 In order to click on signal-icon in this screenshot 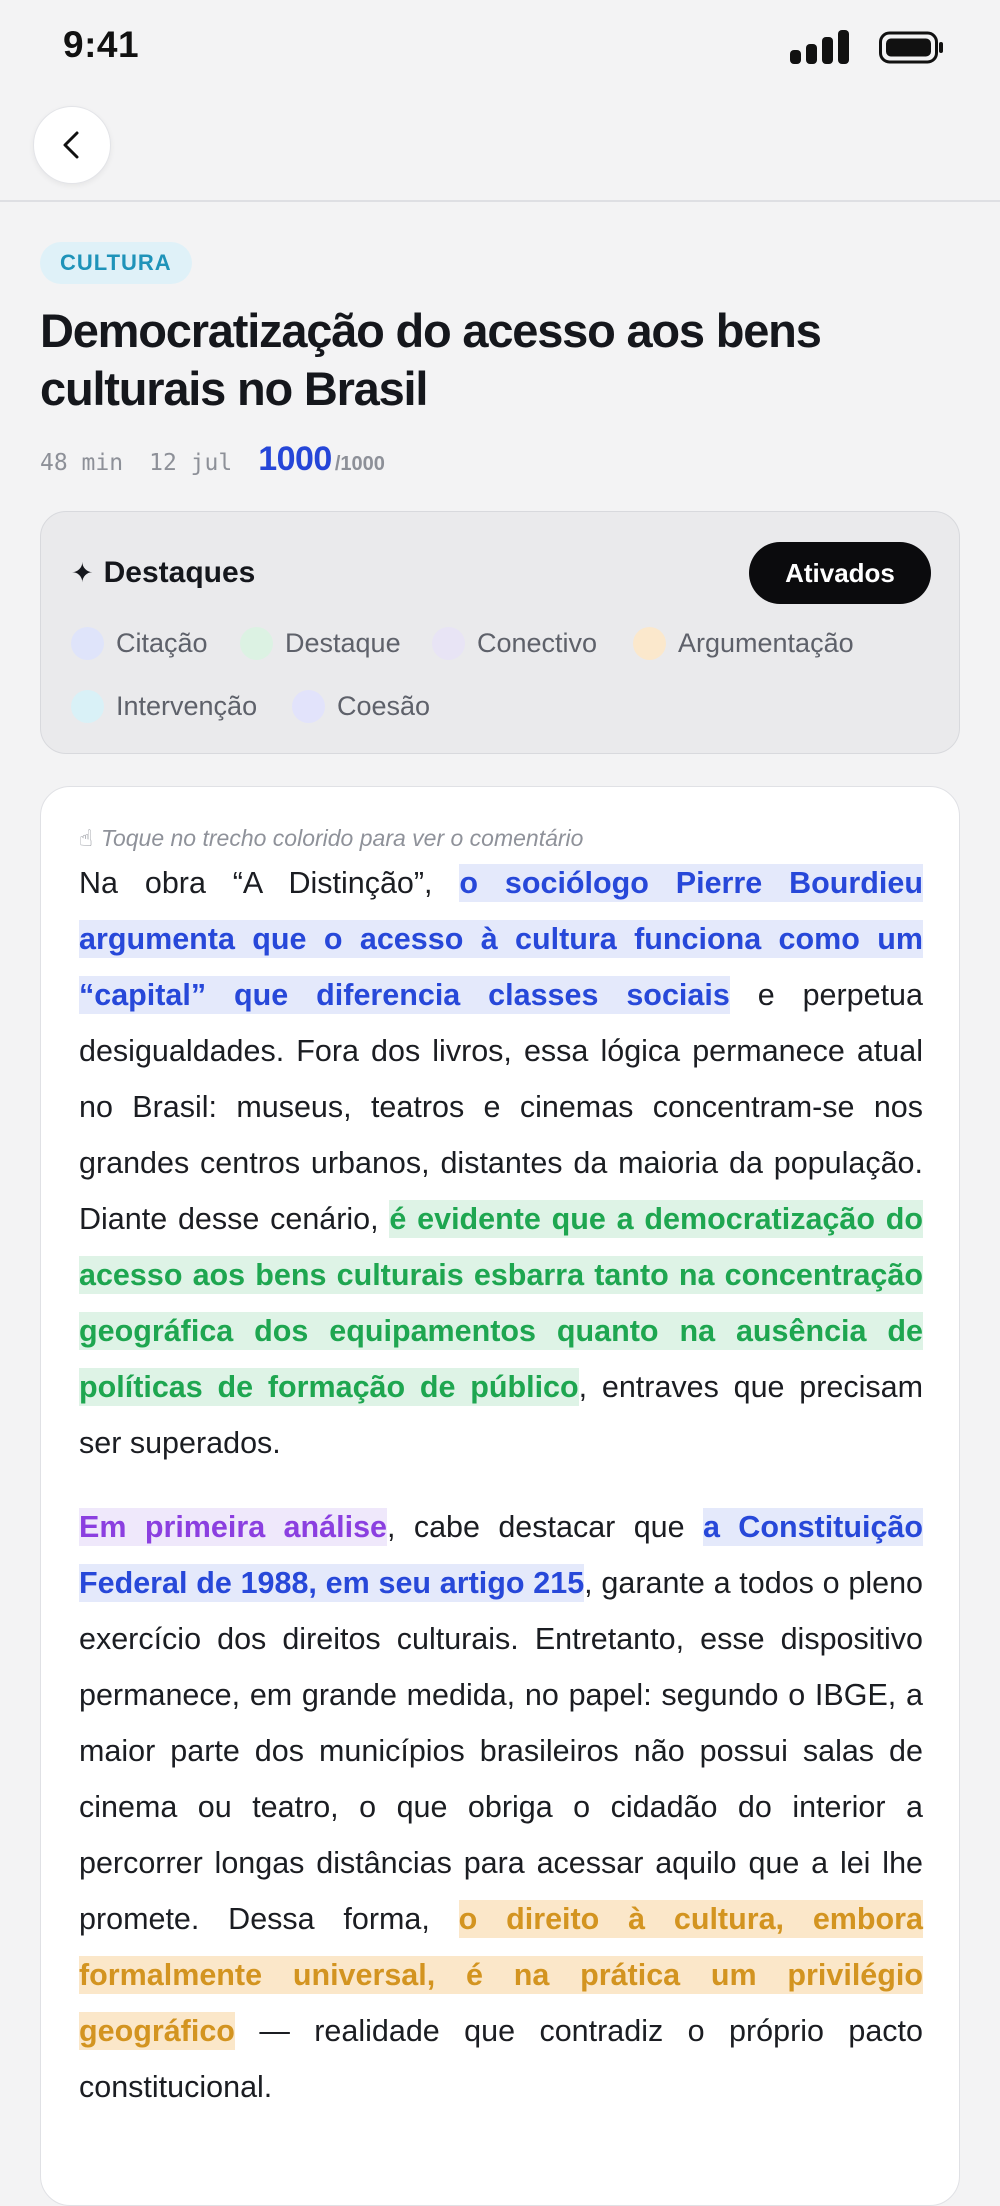, I will do `click(819, 47)`.